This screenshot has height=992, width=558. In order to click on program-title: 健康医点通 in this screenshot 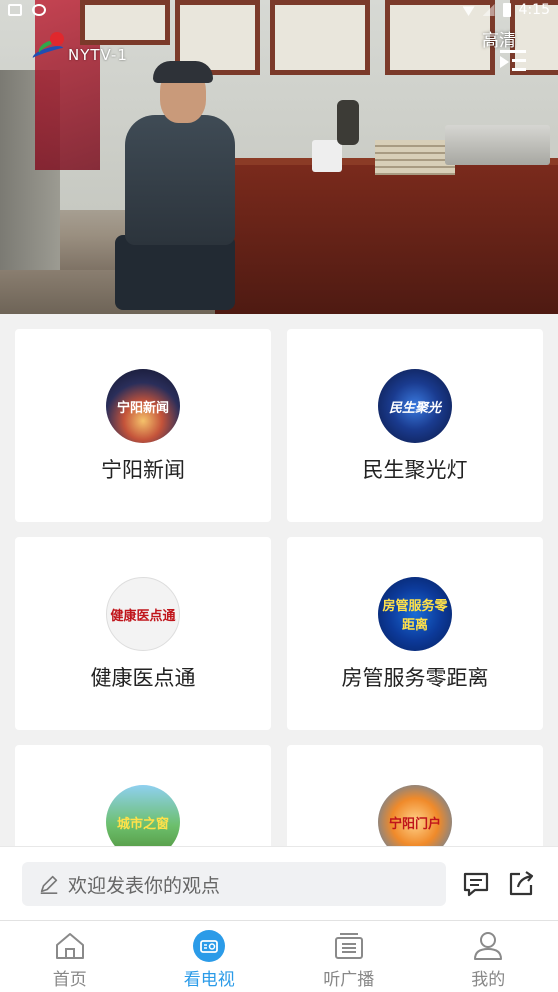, I will do `click(143, 678)`.